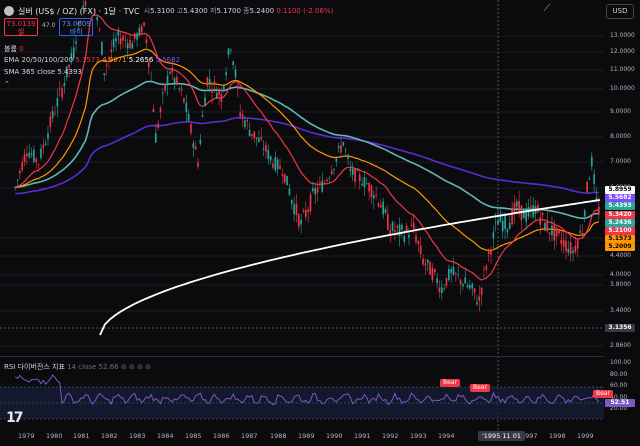 This screenshot has height=446, width=640. I want to click on price-tag: 5.1573, so click(620, 239).